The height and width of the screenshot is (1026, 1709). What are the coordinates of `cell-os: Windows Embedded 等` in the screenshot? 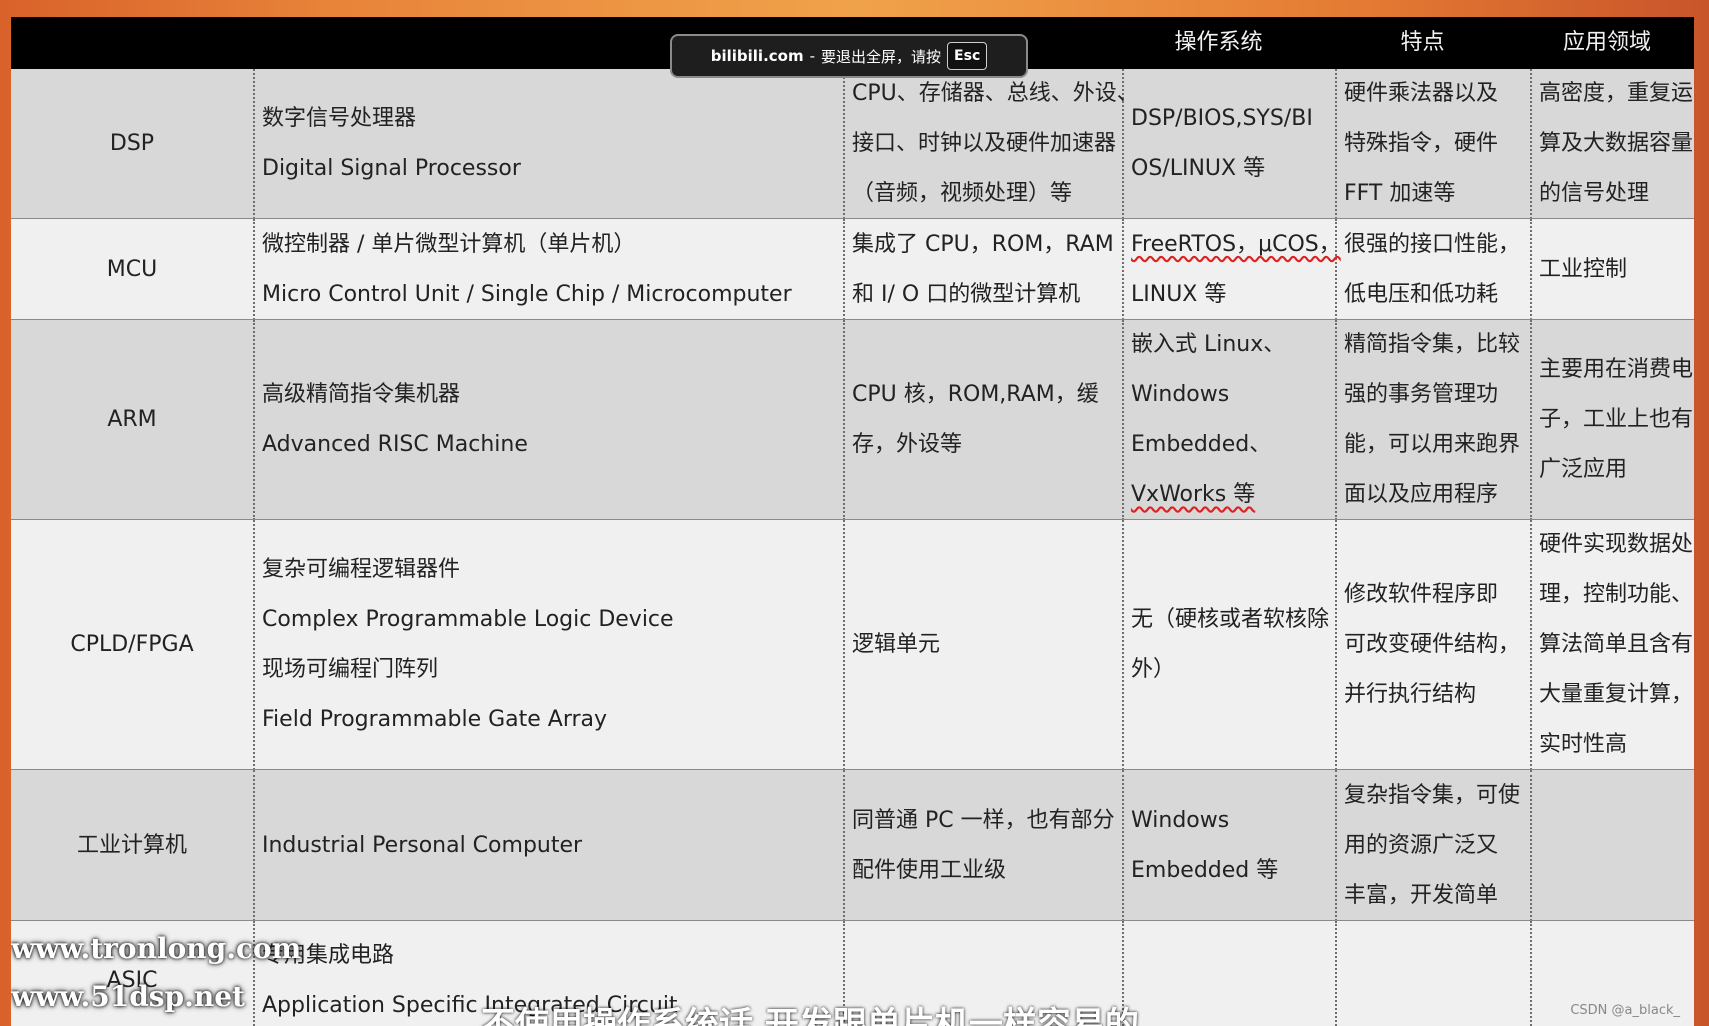 It's located at (1230, 845).